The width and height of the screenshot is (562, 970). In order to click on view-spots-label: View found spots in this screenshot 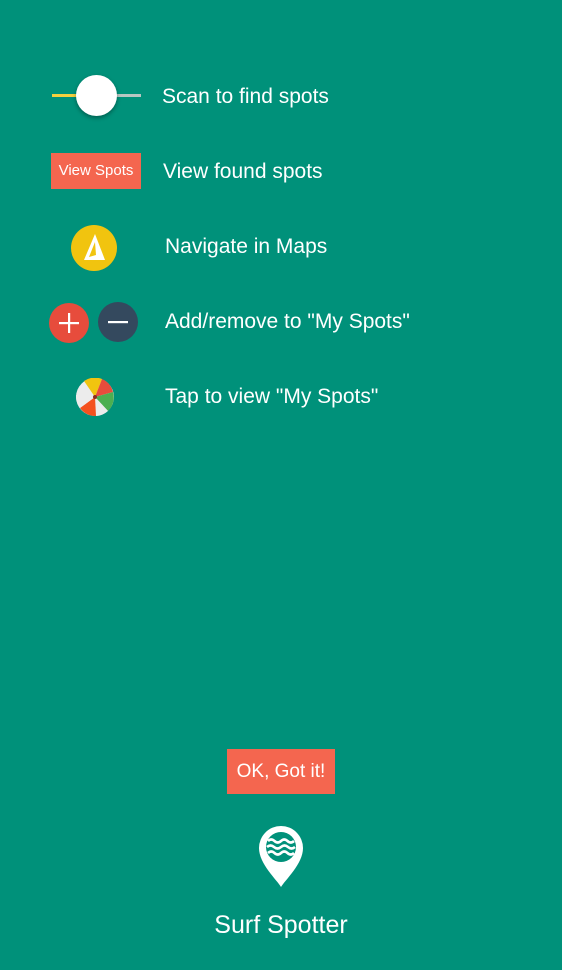, I will do `click(243, 171)`.